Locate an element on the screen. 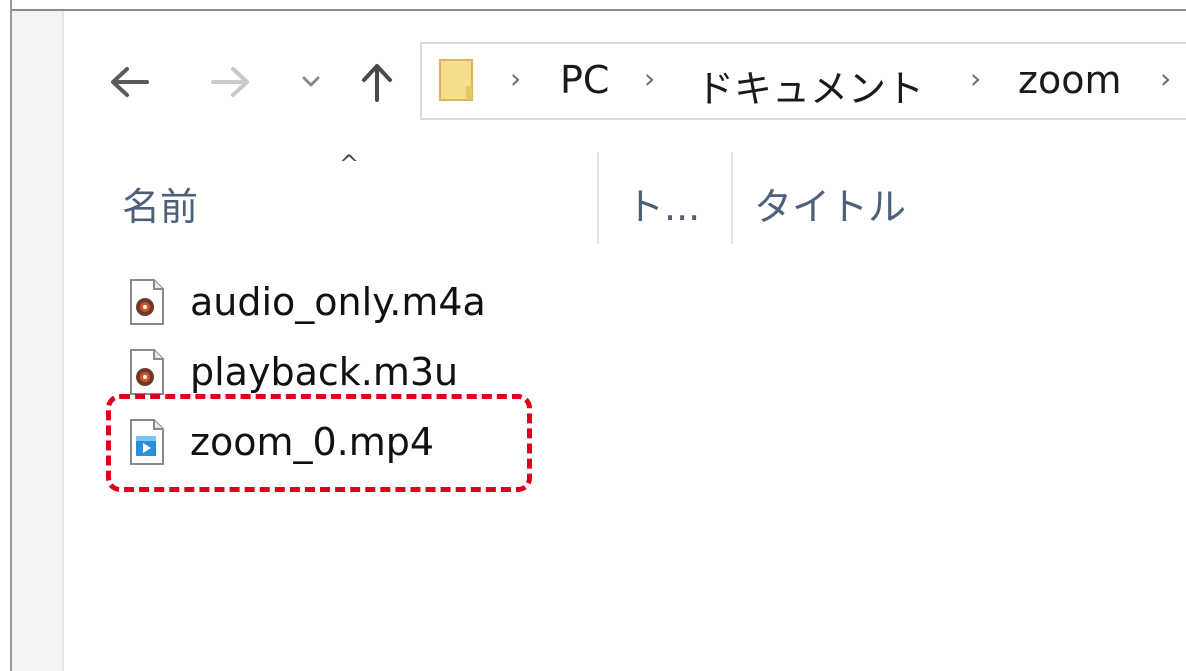  arrow-left-icon is located at coordinates (129, 82).